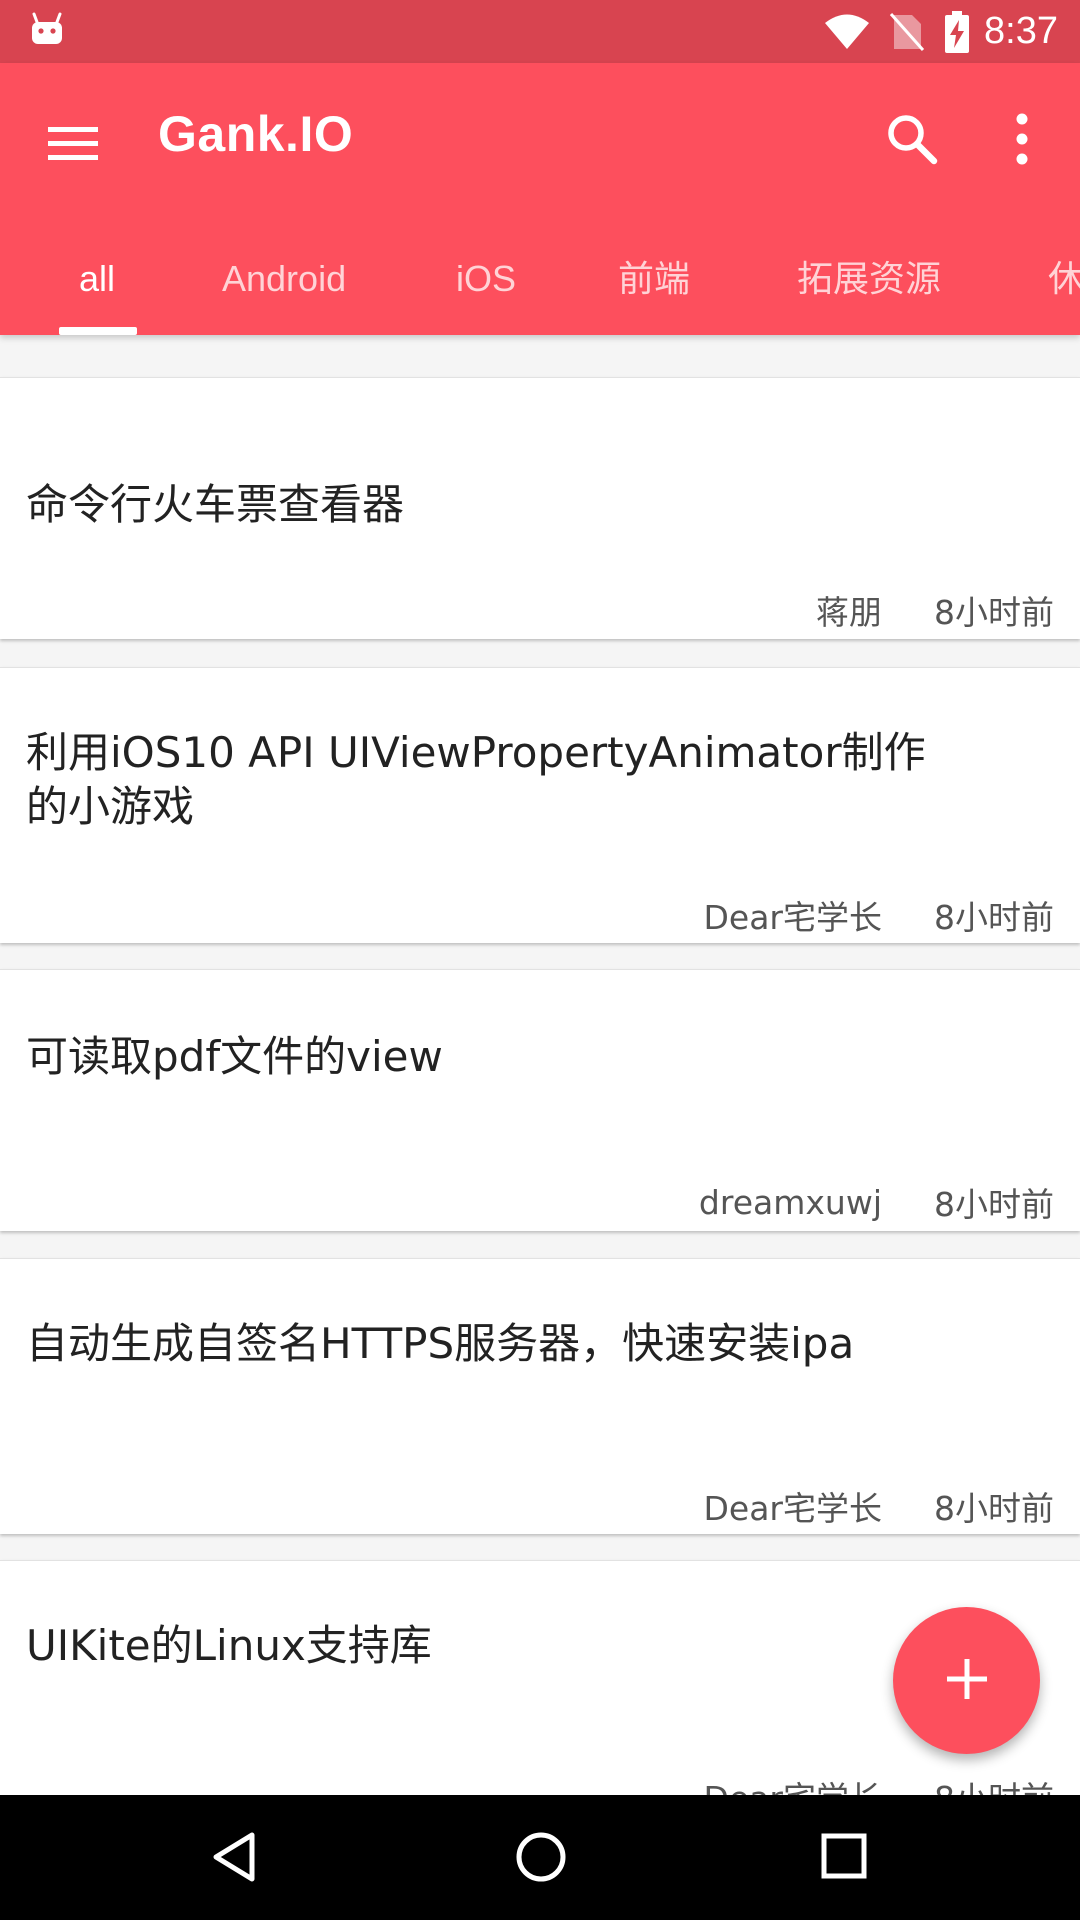 This screenshot has width=1080, height=1920. Describe the element at coordinates (540, 1396) in the screenshot. I see `article-card: 自动生成自签名HTTPS服务器，快速安装ipa Dear宅学长 8小时前` at that location.